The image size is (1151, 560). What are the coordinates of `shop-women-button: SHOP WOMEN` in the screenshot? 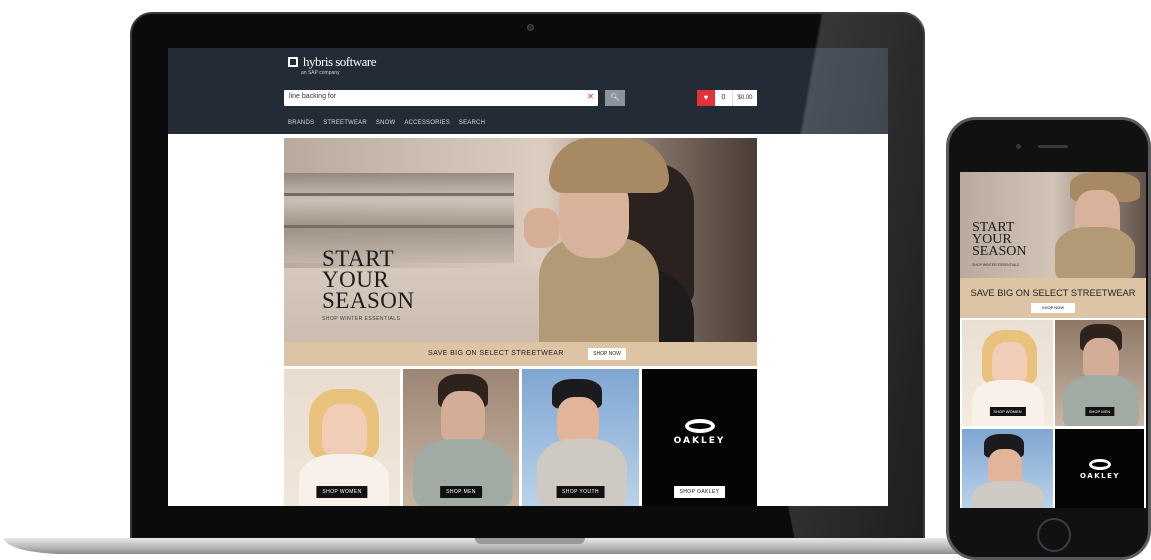 It's located at (342, 492).